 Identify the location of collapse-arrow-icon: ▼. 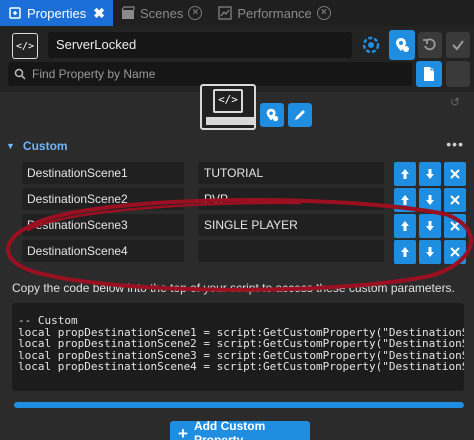
(10, 146).